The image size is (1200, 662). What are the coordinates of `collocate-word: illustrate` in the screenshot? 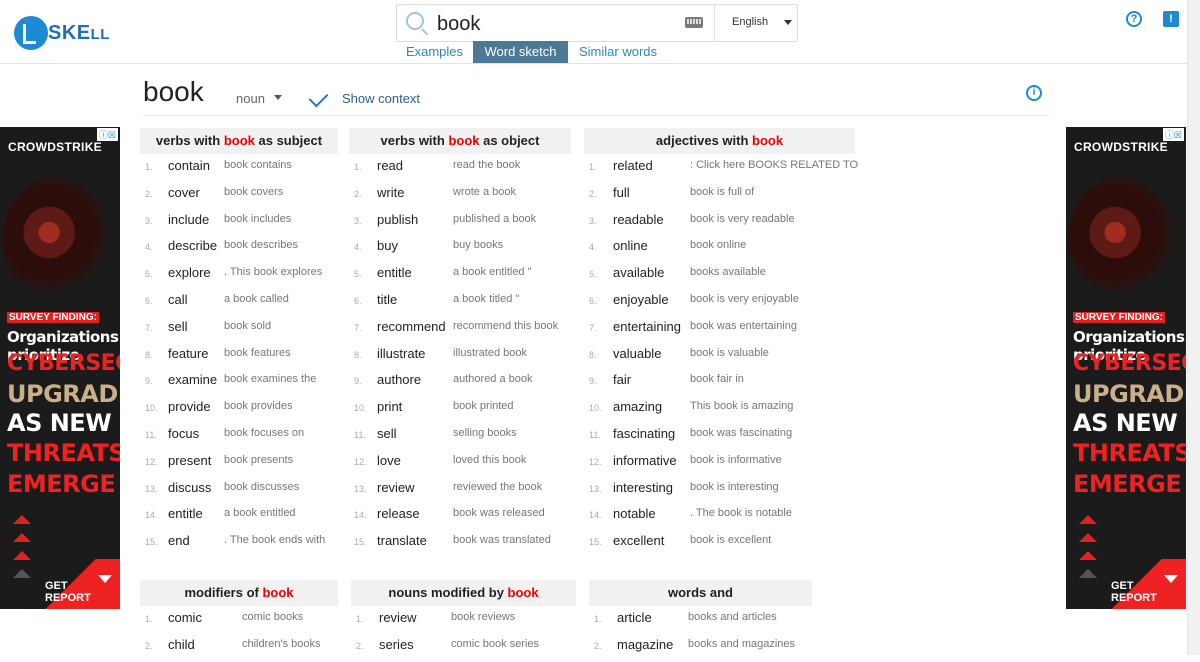 It's located at (401, 354).